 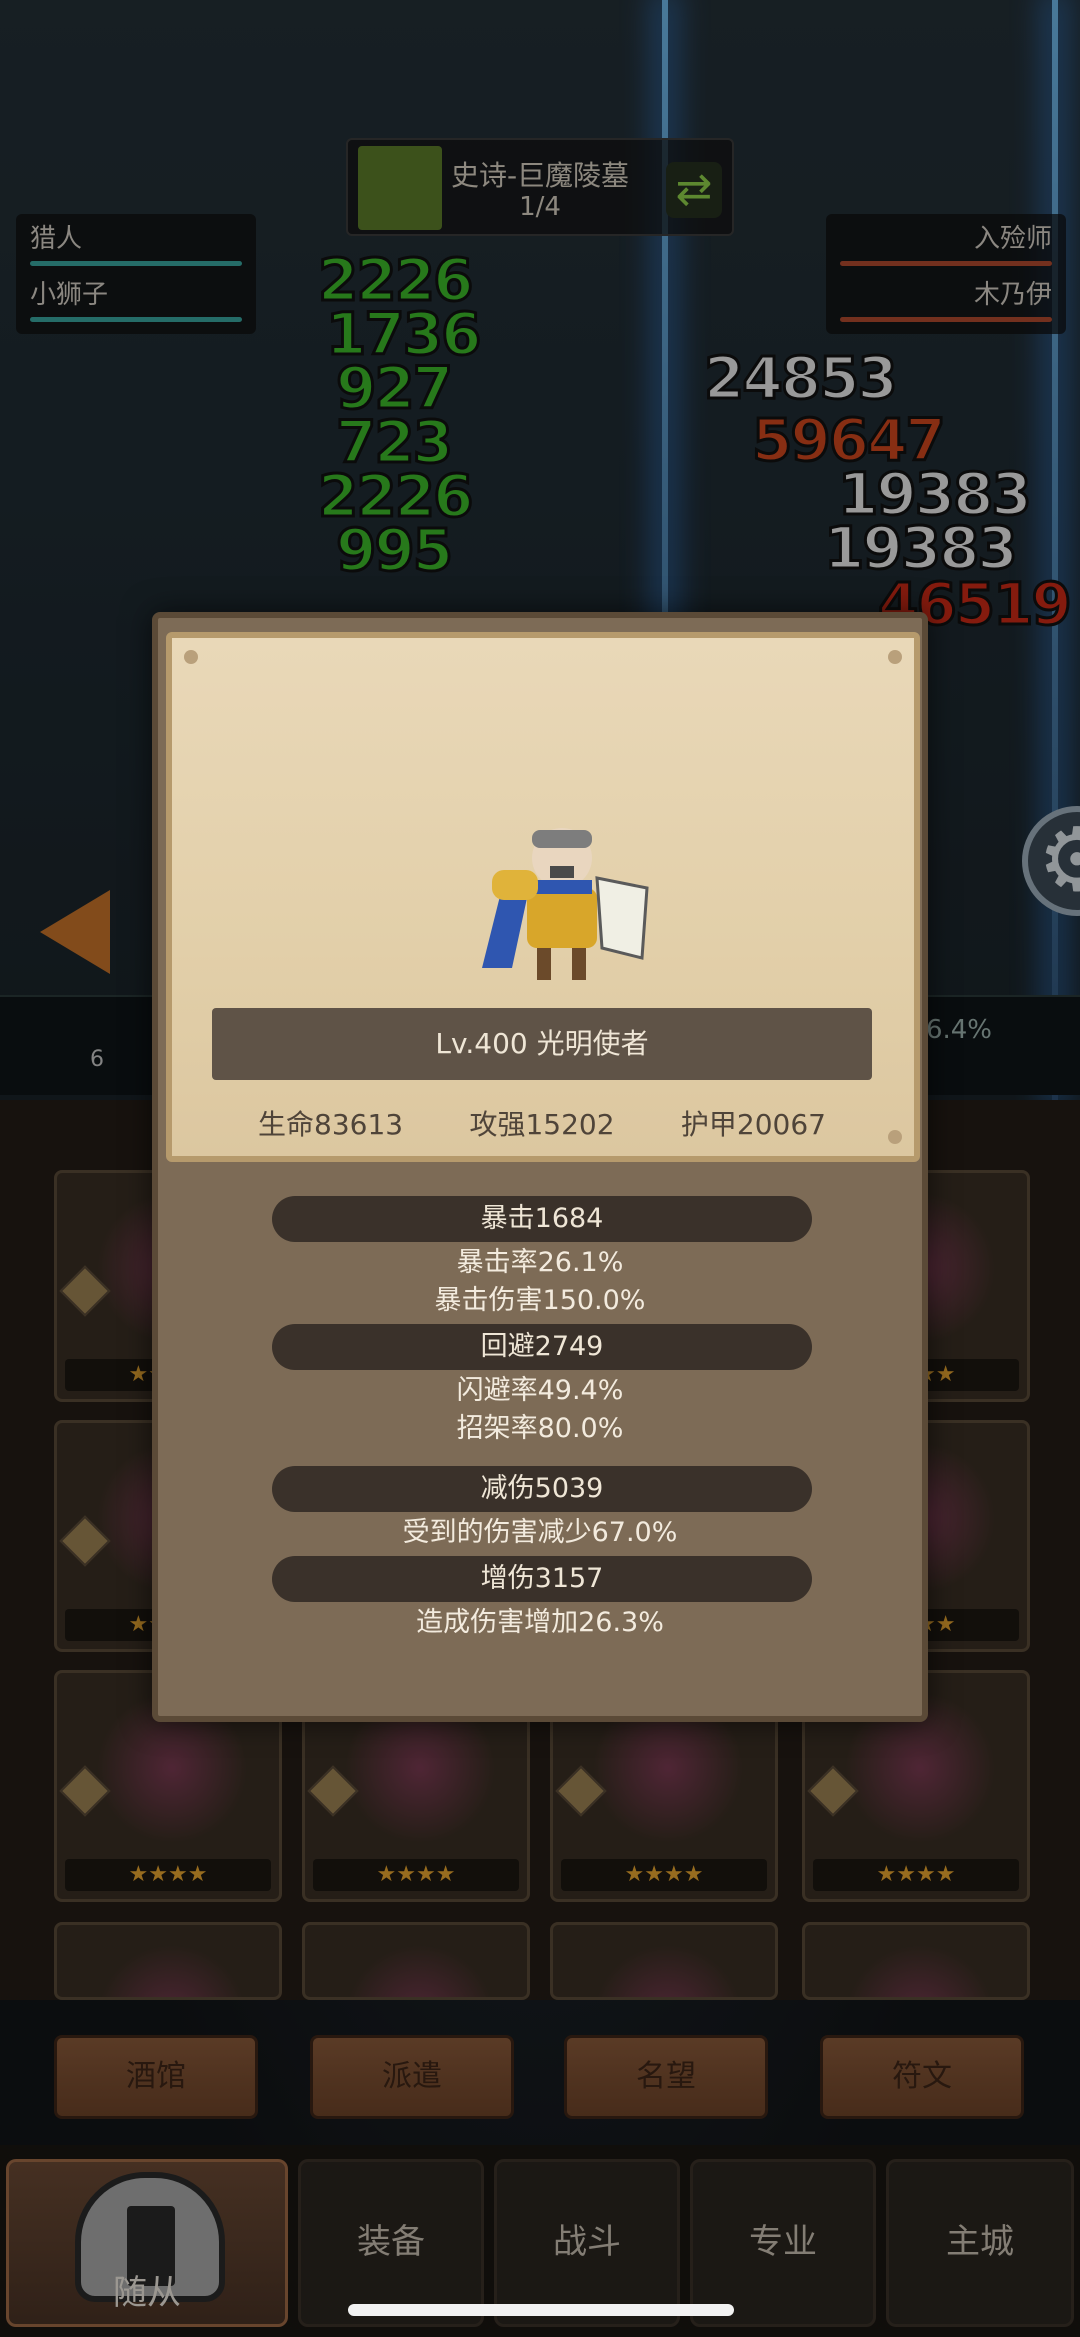 I want to click on stat-damage-reduction-desc: 受到的伤害减少67.0%, so click(x=540, y=1532).